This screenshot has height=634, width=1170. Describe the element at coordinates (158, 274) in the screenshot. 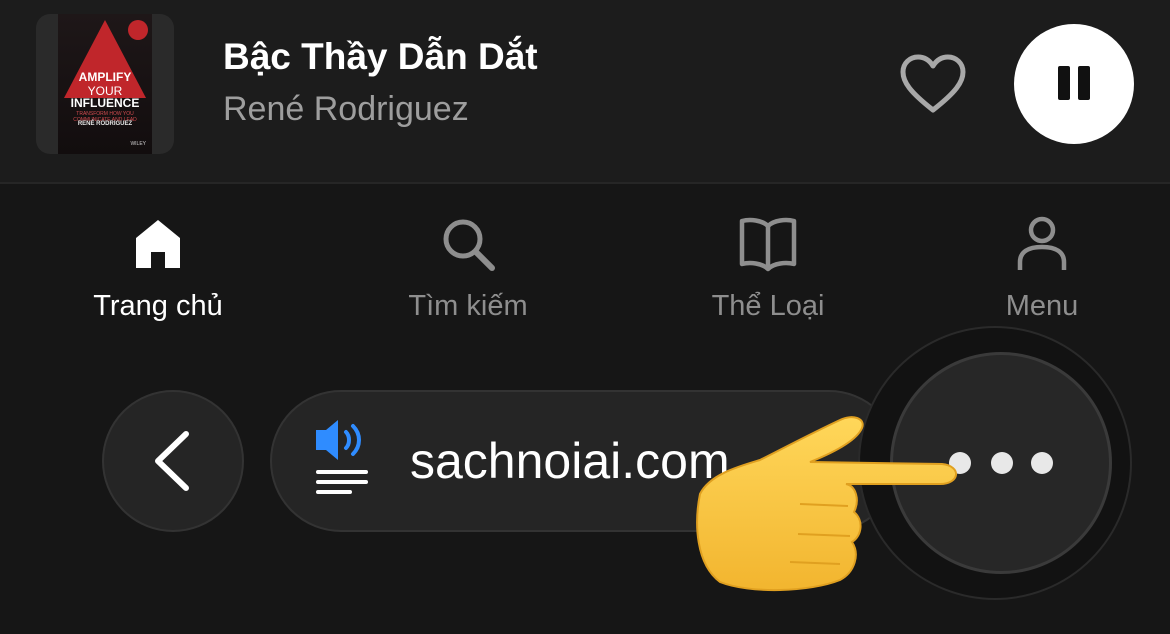

I see `nav-item-home: Trang chủ` at that location.